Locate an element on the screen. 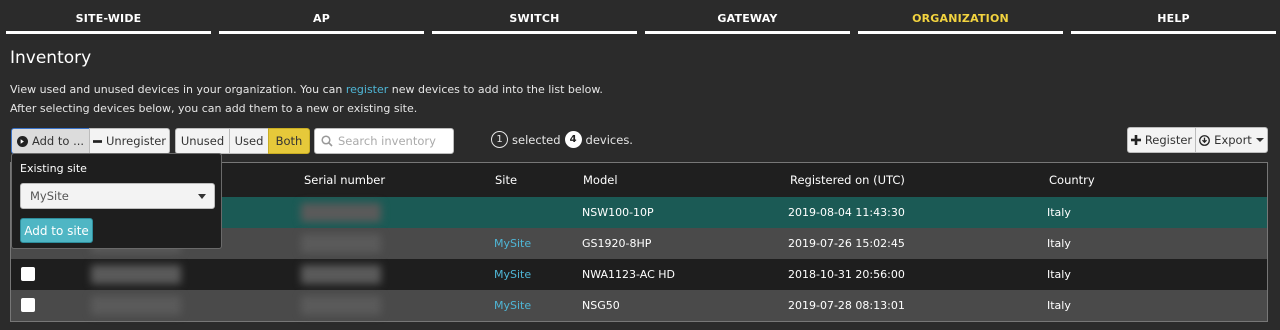 The width and height of the screenshot is (1280, 330). export-button: Export is located at coordinates (1231, 140).